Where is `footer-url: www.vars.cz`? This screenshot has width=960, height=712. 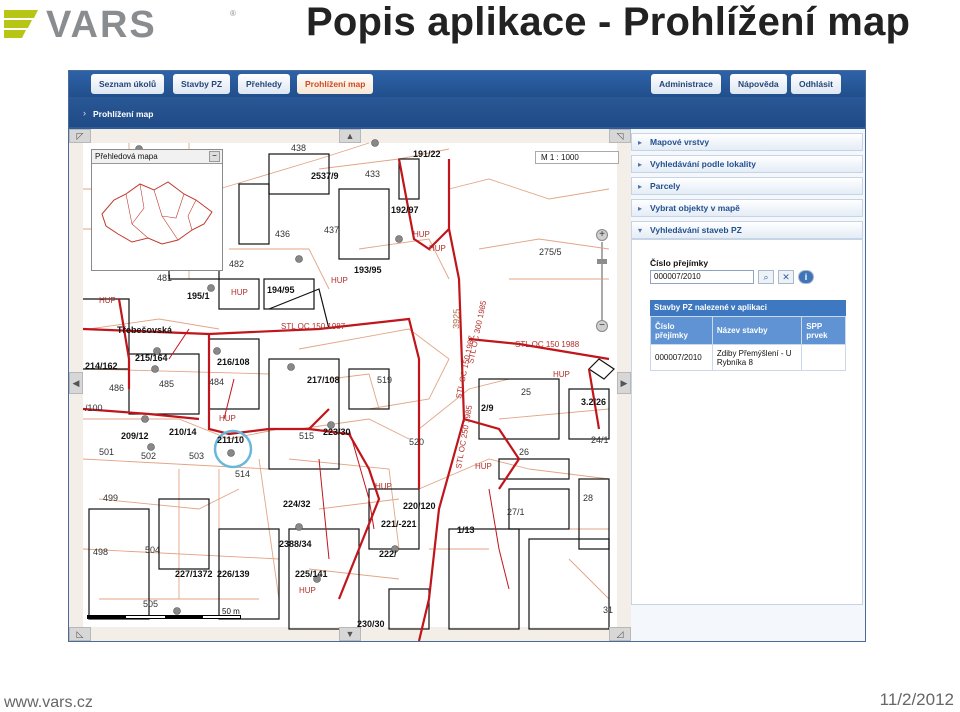 footer-url: www.vars.cz is located at coordinates (48, 702).